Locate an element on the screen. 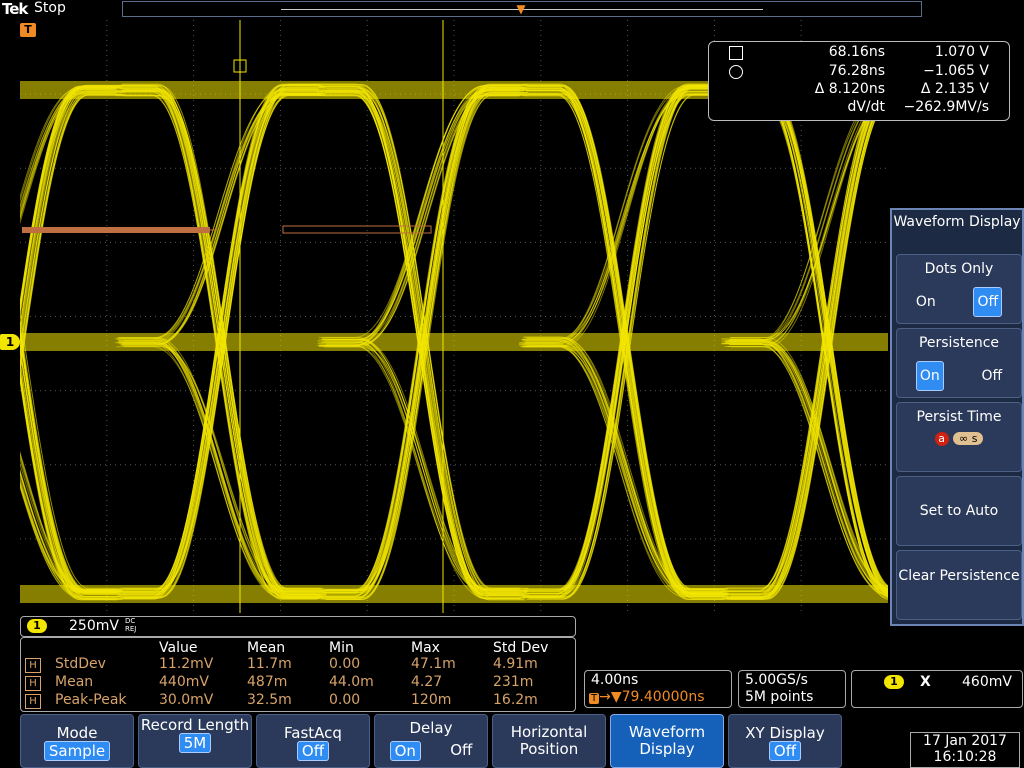 The image size is (1024, 768). multipurpose-knob-a-icon: a is located at coordinates (941, 439).